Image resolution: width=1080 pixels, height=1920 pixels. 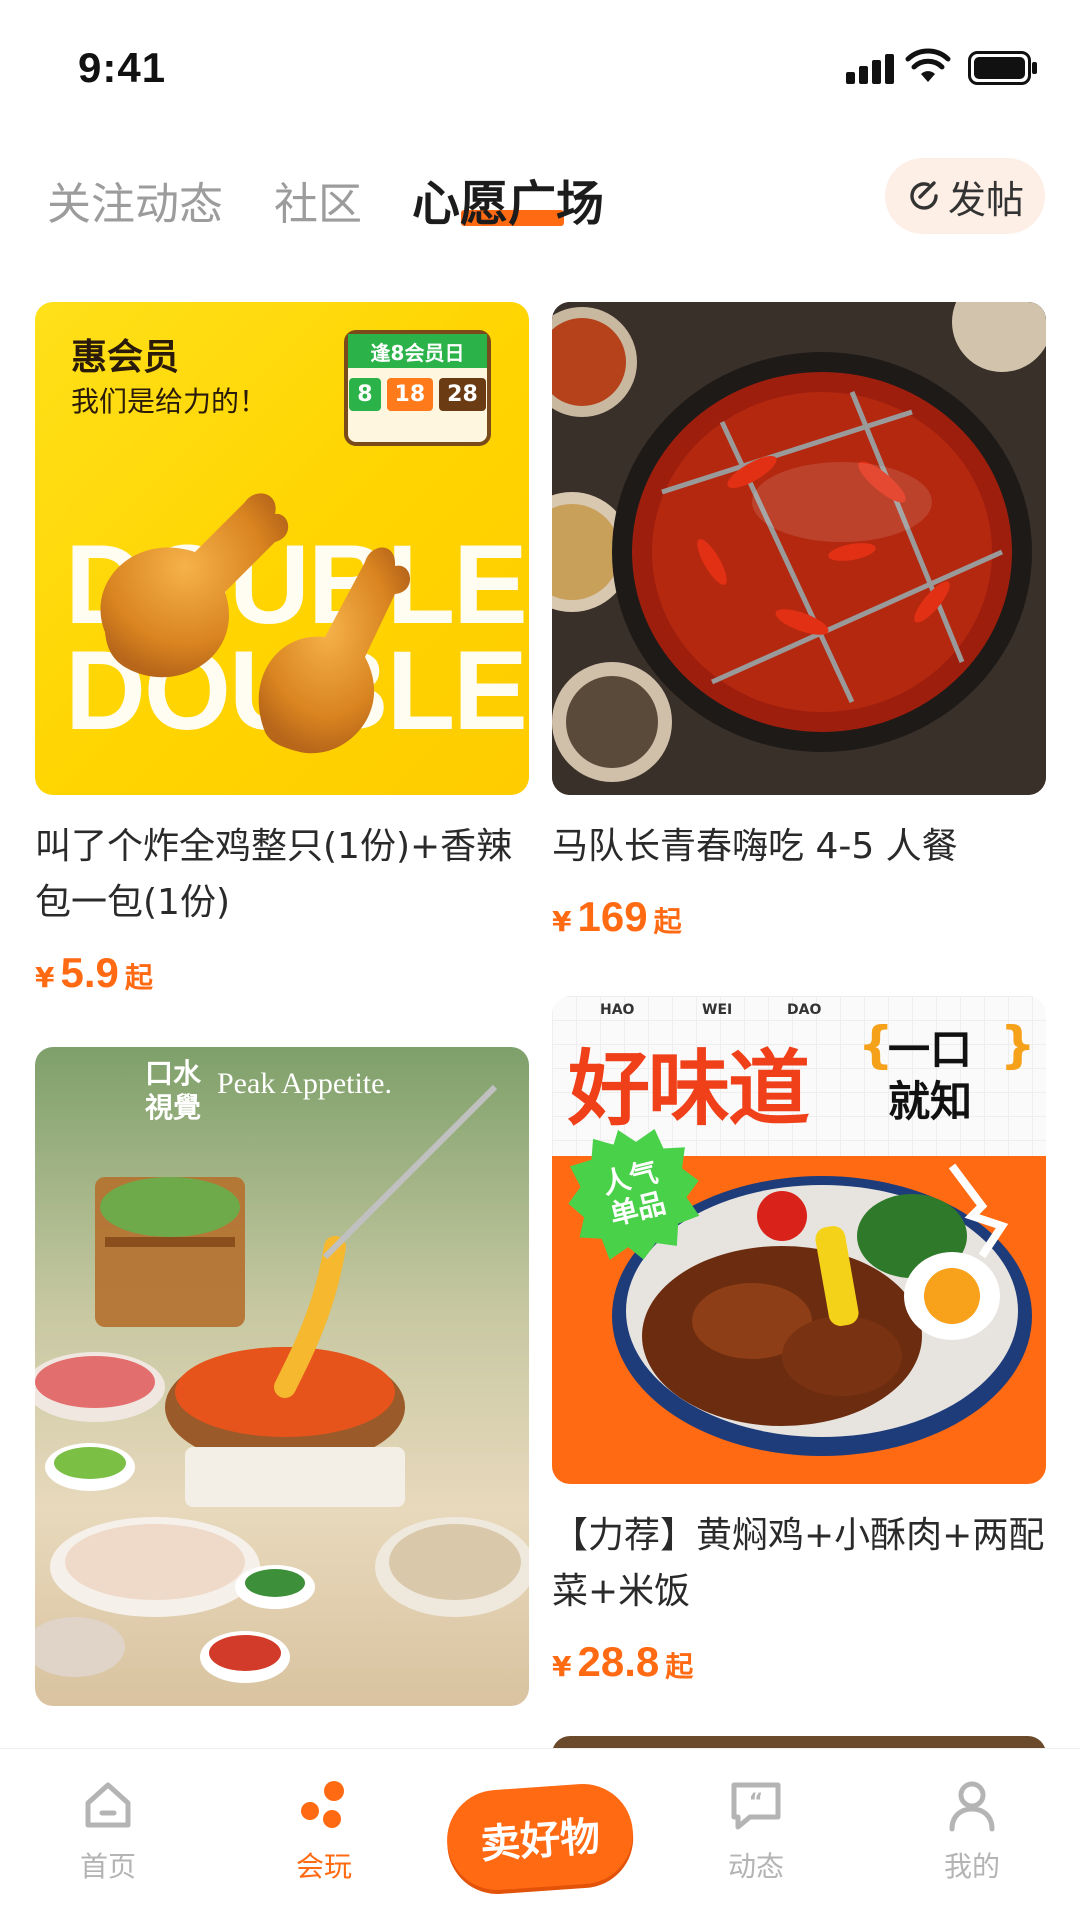 What do you see at coordinates (318, 200) in the screenshot?
I see `tab-community: 社区` at bounding box center [318, 200].